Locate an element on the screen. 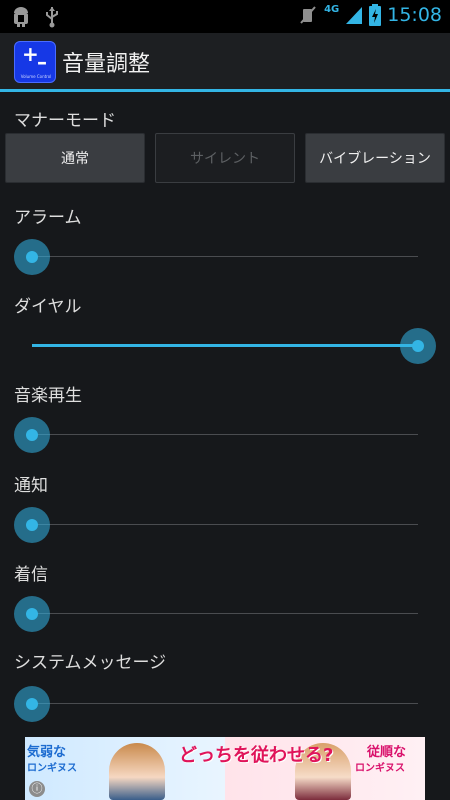 The width and height of the screenshot is (450, 800). ad-left-text: 気弱な is located at coordinates (47, 752).